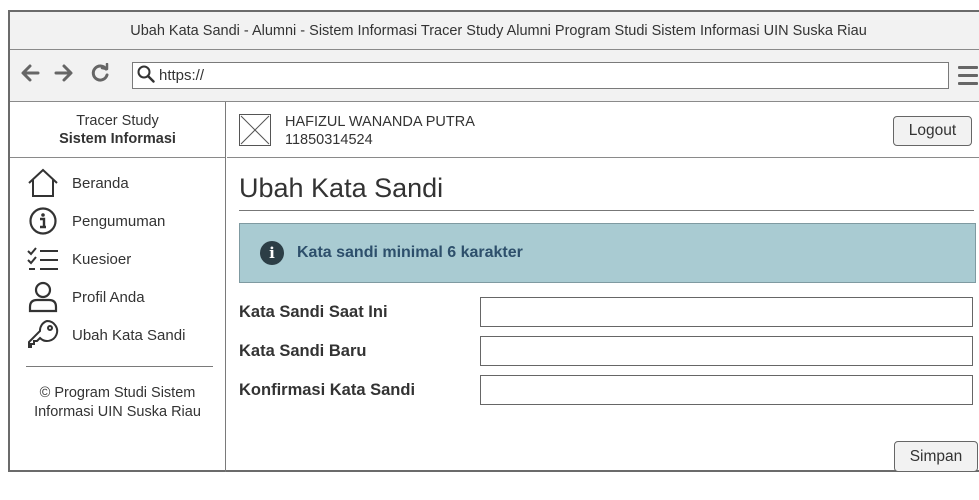  Describe the element at coordinates (313, 311) in the screenshot. I see `current-password-label: Kata Sandi Saat Ini` at that location.